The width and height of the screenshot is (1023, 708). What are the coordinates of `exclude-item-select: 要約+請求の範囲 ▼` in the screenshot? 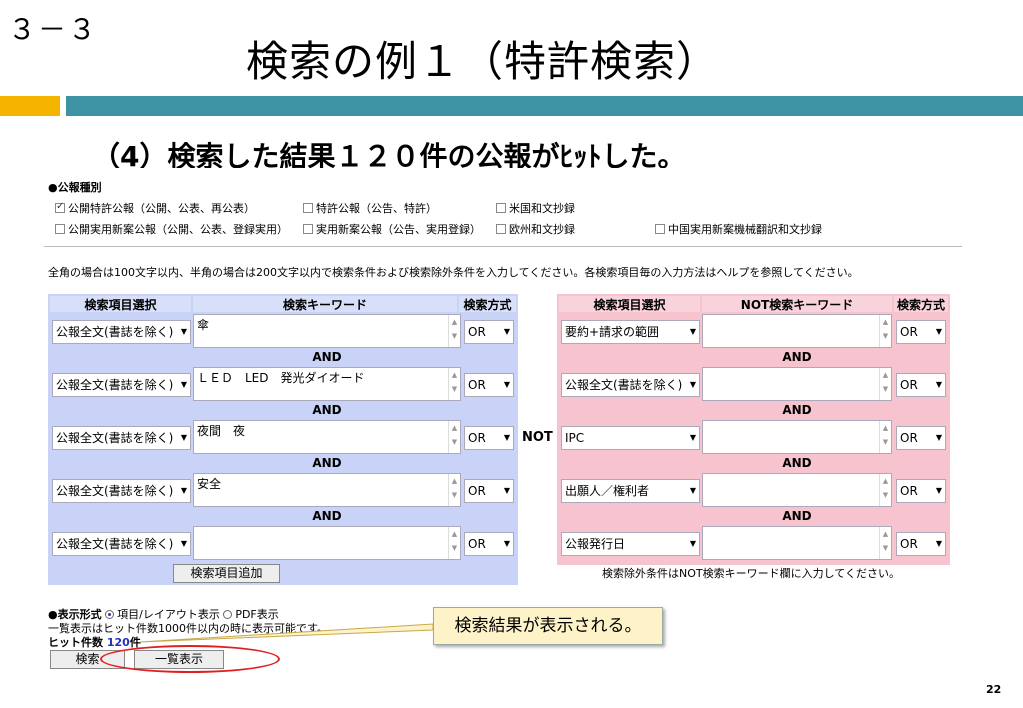 It's located at (630, 332).